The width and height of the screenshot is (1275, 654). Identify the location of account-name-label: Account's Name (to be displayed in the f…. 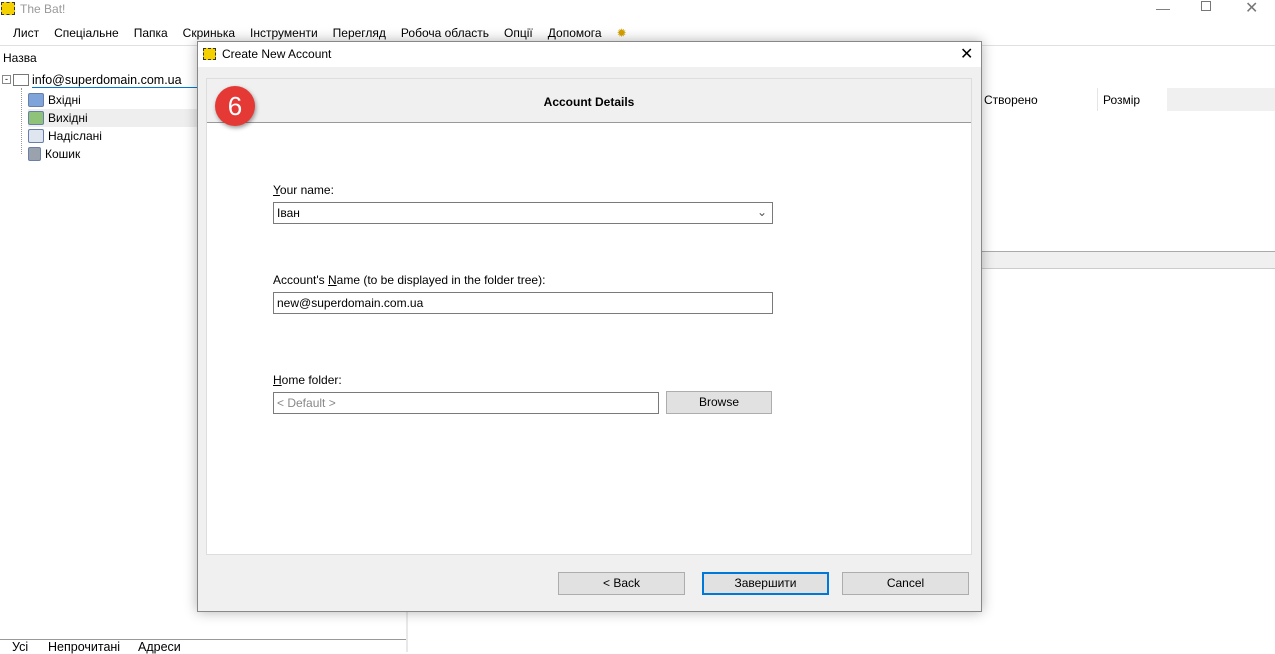
(409, 280).